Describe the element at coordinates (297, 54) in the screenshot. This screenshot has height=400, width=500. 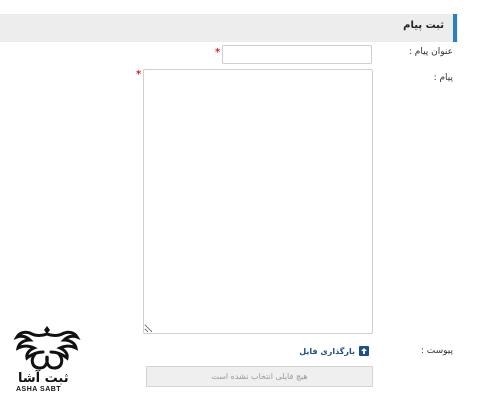
I see `subject-input` at that location.